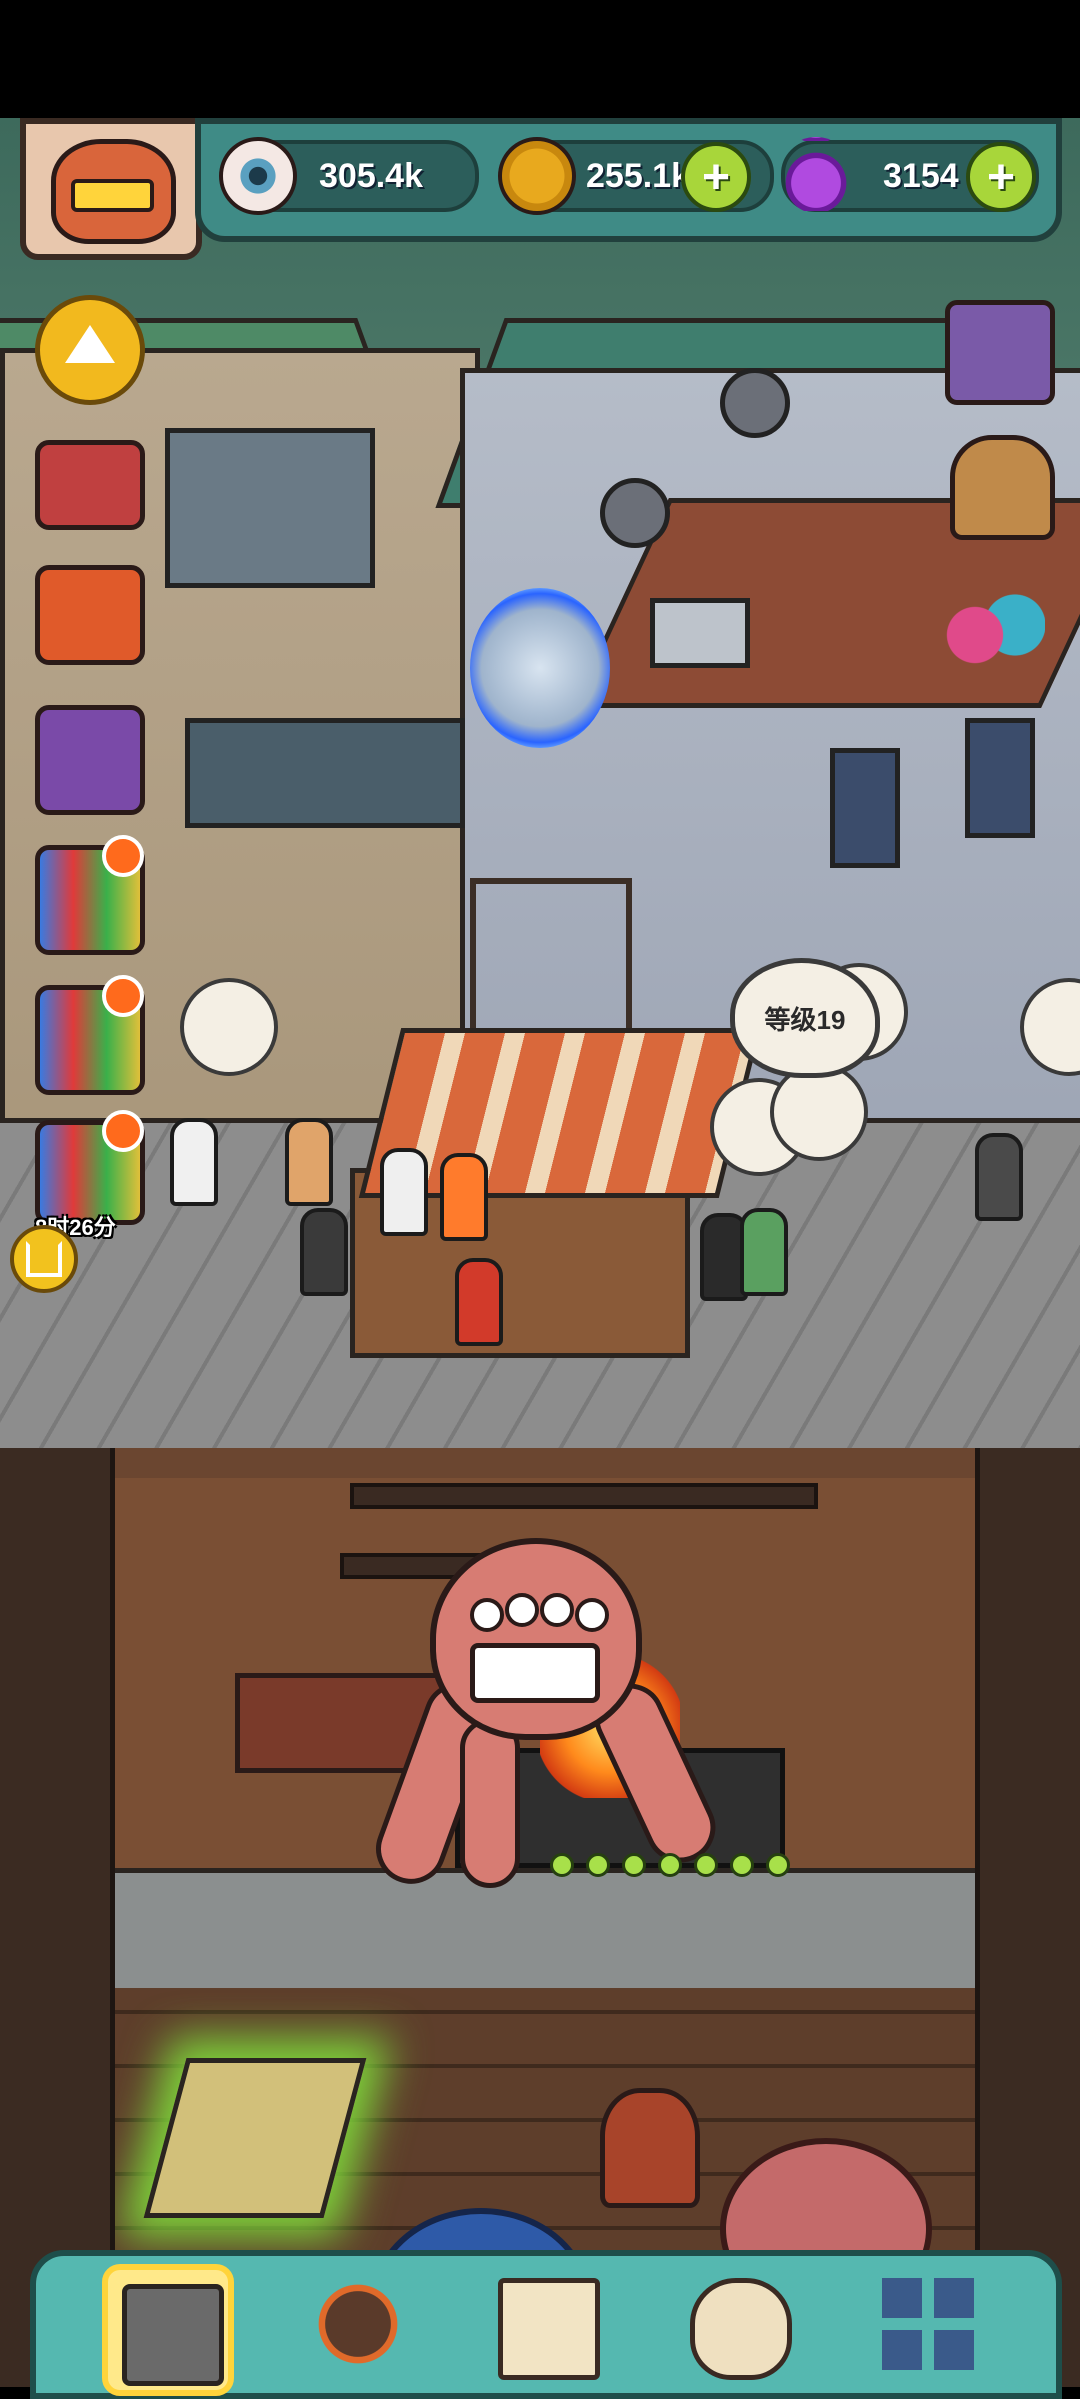 The width and height of the screenshot is (1080, 2399). Describe the element at coordinates (325, 773) in the screenshot. I see `display-window` at that location.